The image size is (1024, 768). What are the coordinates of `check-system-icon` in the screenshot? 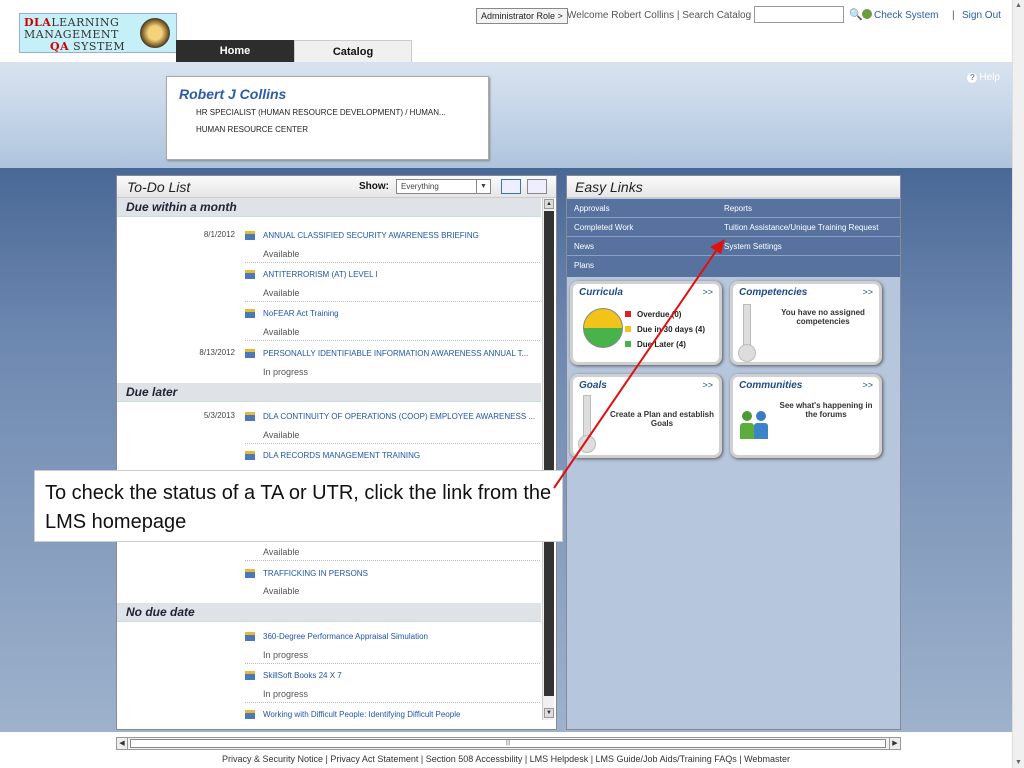 It's located at (867, 14).